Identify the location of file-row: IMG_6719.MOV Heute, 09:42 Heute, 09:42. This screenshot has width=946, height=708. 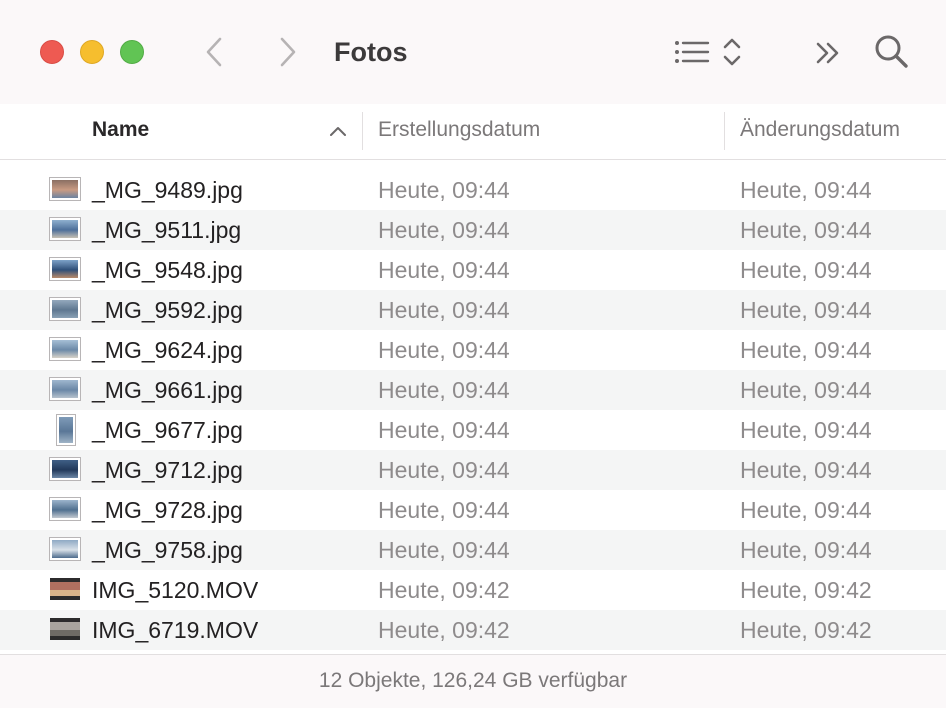
(473, 630).